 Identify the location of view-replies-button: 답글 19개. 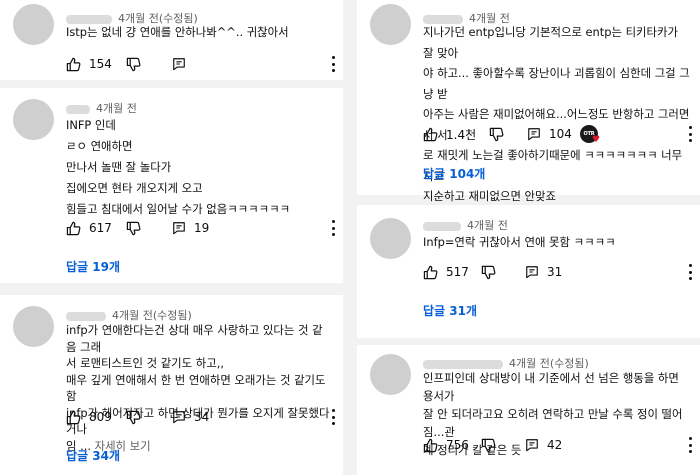
(93, 266).